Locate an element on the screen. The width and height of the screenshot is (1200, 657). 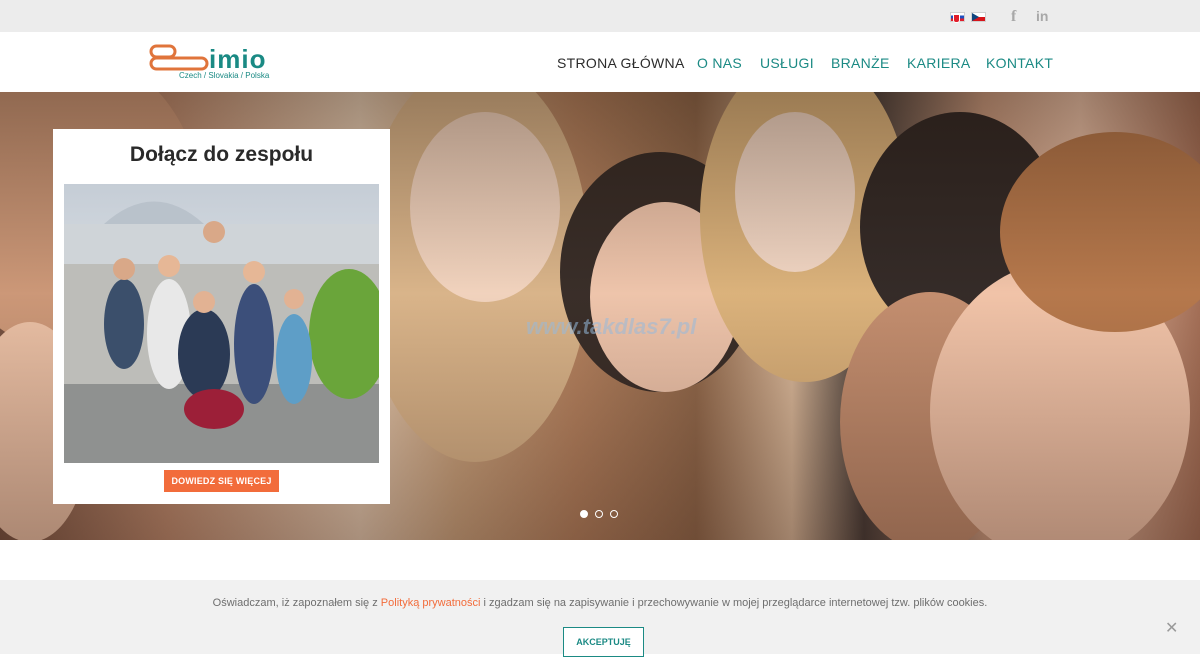
logo: imio Czech / Slovakia / Polska is located at coordinates (226, 63).